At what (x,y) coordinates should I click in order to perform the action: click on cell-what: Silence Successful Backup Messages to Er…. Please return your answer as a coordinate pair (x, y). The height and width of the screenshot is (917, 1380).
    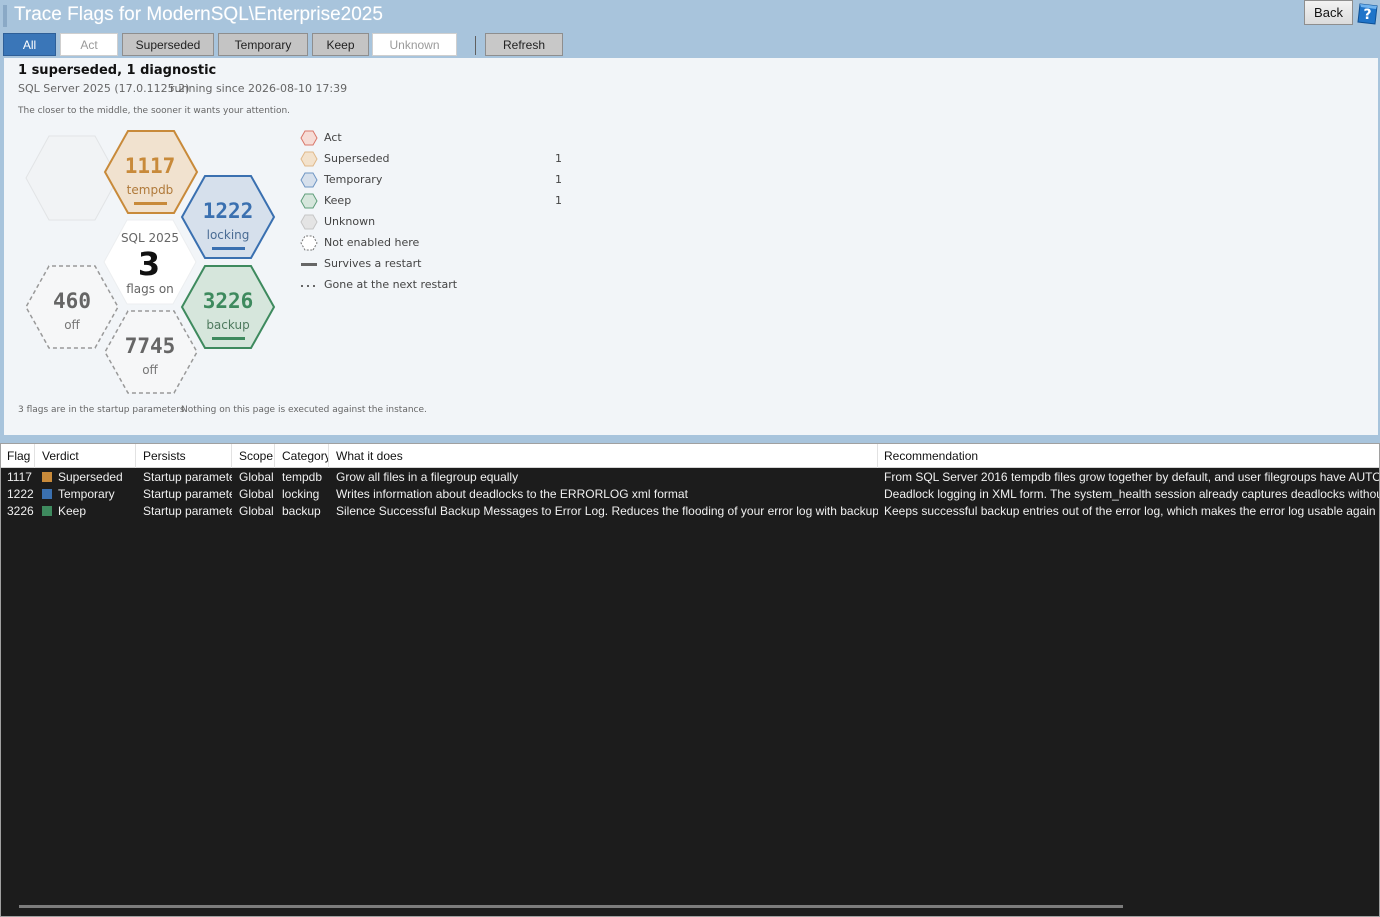
    Looking at the image, I should click on (607, 511).